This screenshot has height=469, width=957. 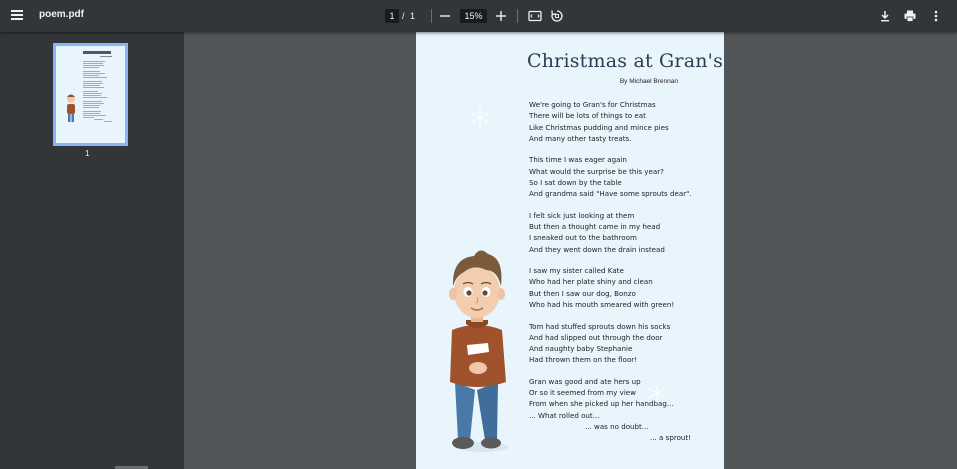 I want to click on poem-line: There will be lots of things to eat, so click(x=587, y=116).